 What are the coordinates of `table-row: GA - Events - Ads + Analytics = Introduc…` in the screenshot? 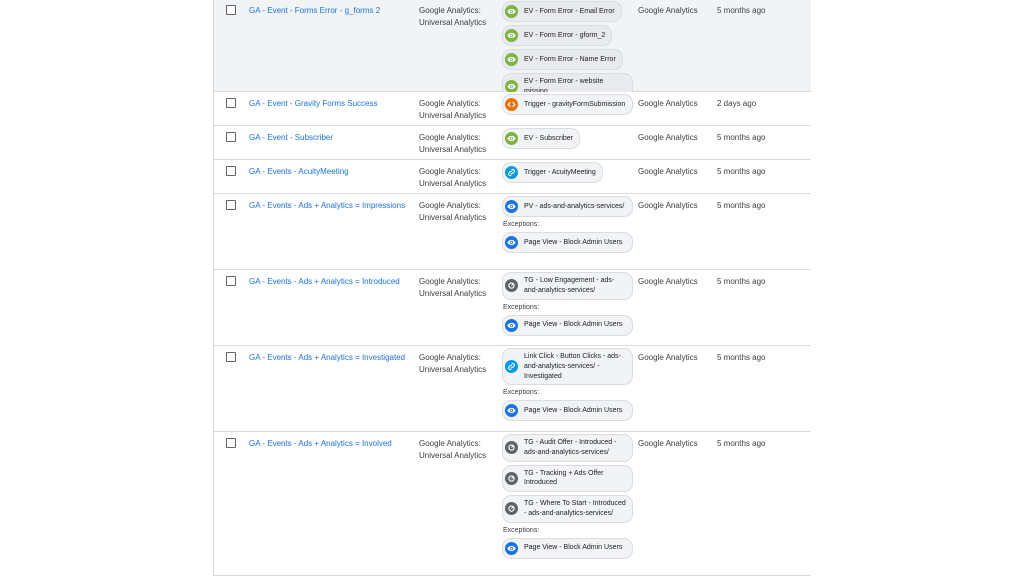 It's located at (512, 308).